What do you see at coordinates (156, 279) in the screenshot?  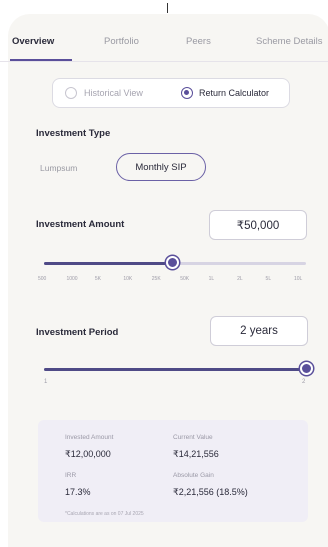 I see `amount-tick-label: 25K` at bounding box center [156, 279].